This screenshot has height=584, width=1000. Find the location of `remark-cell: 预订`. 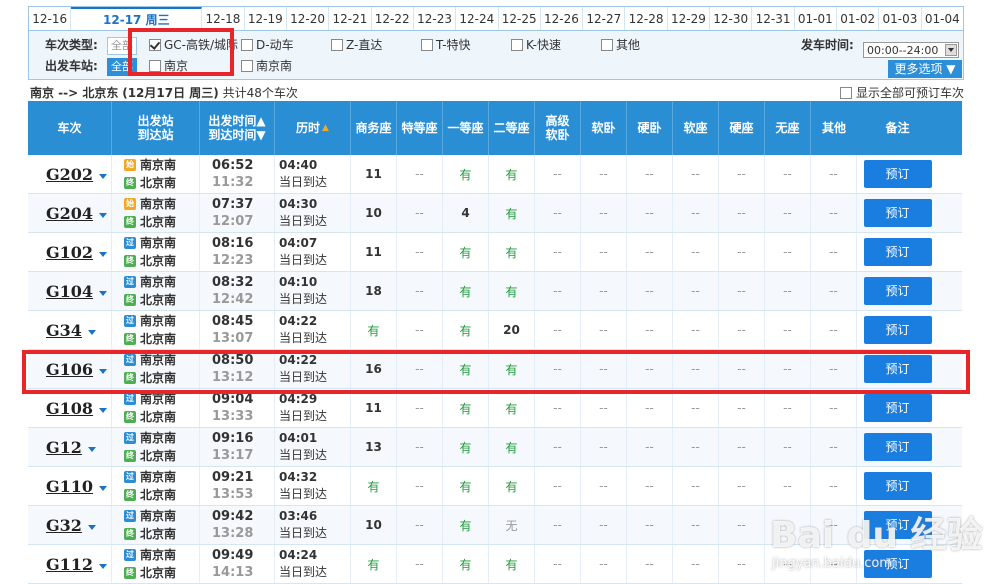

remark-cell: 预订 is located at coordinates (897, 564).